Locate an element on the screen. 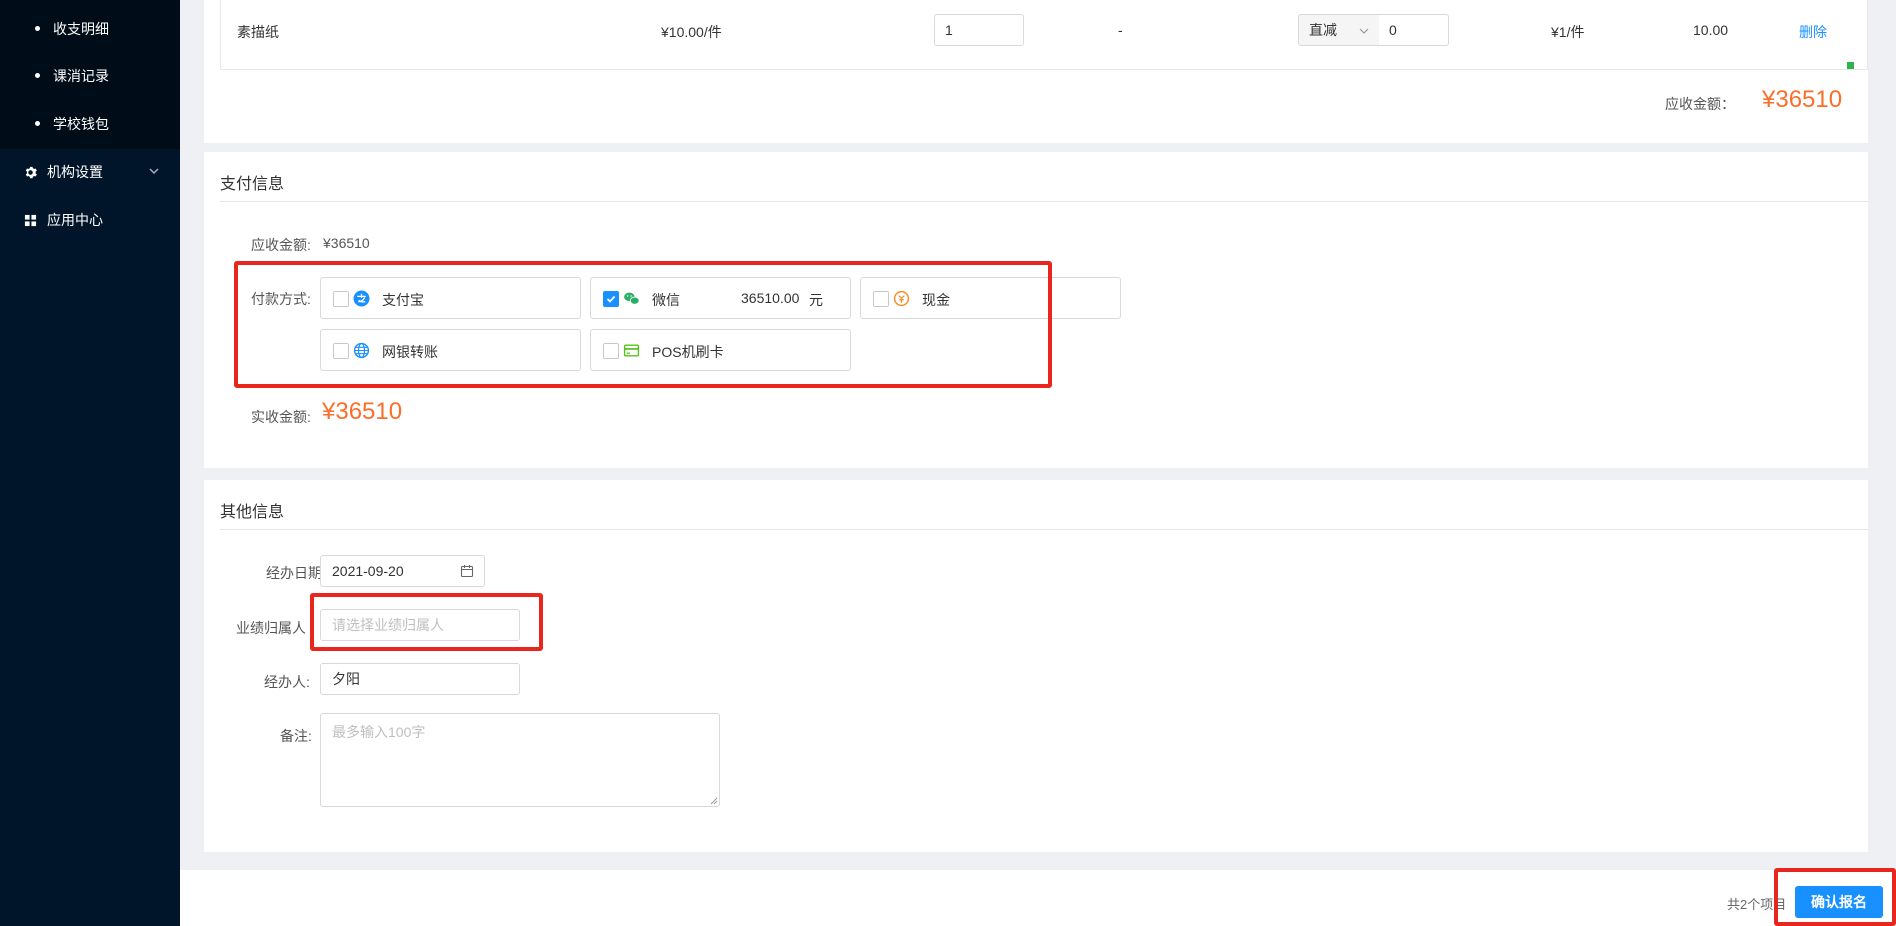  delete-link: 删除 is located at coordinates (1813, 32).